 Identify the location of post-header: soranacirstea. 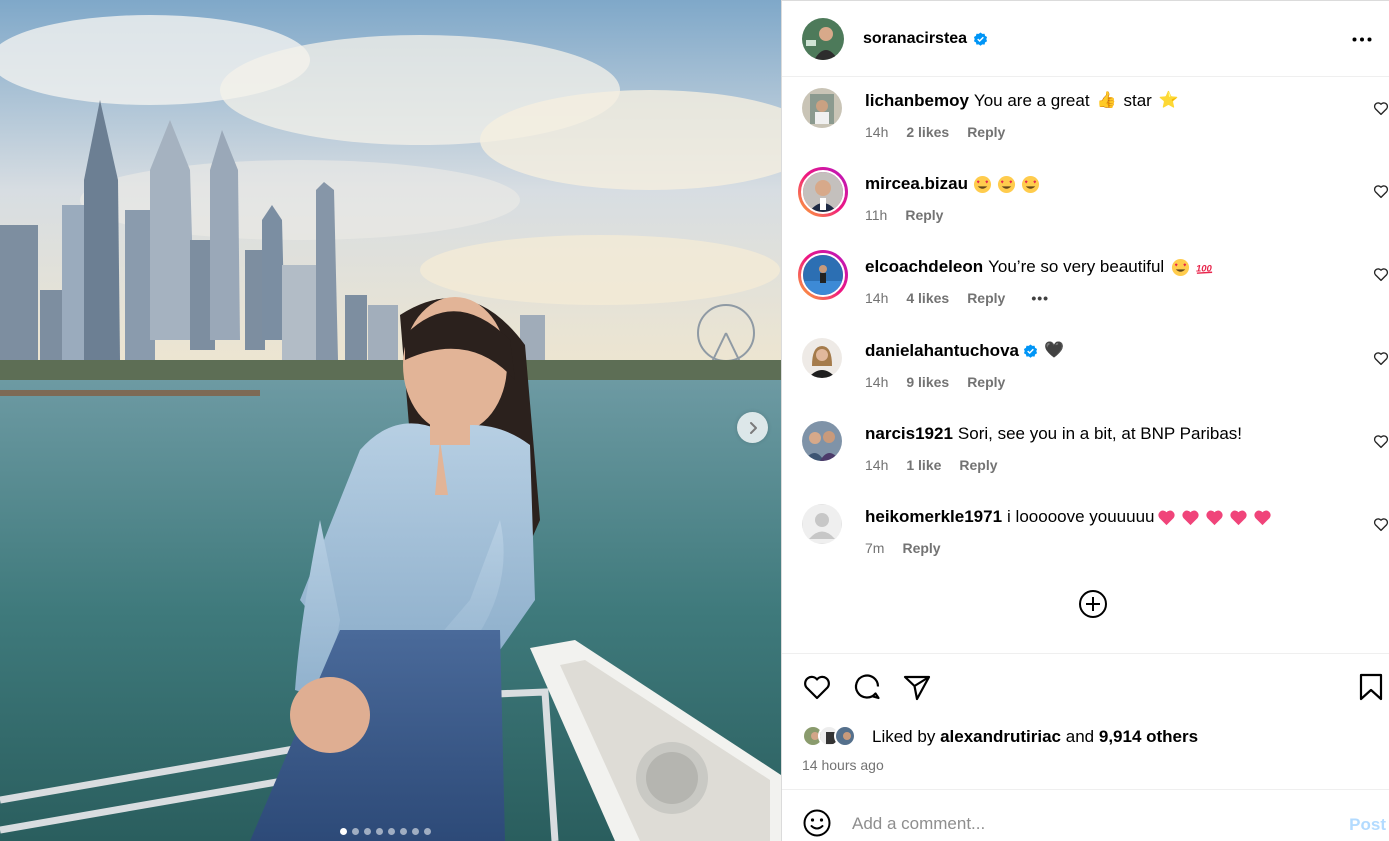
(1085, 38).